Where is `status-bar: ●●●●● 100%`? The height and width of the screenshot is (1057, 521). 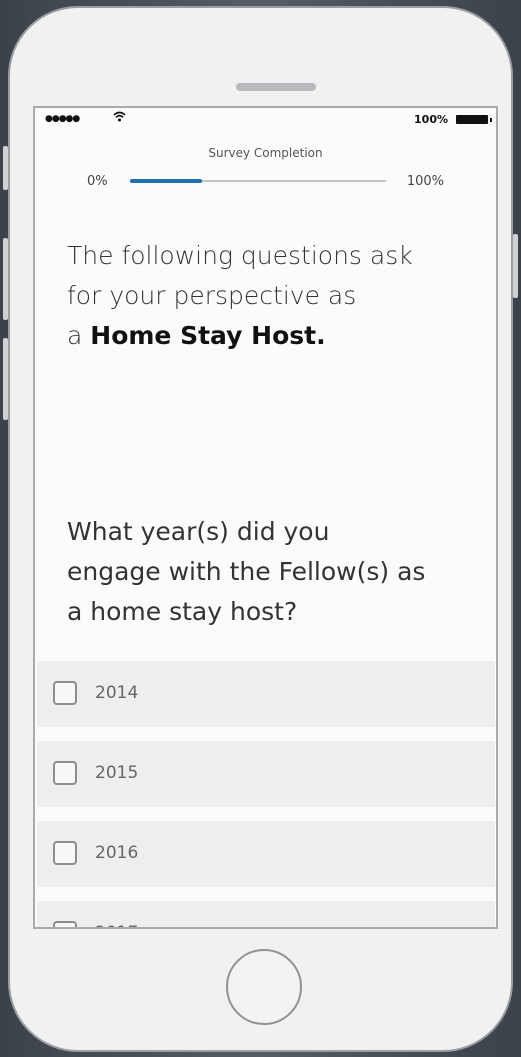
status-bar: ●●●●● 100% is located at coordinates (265, 119).